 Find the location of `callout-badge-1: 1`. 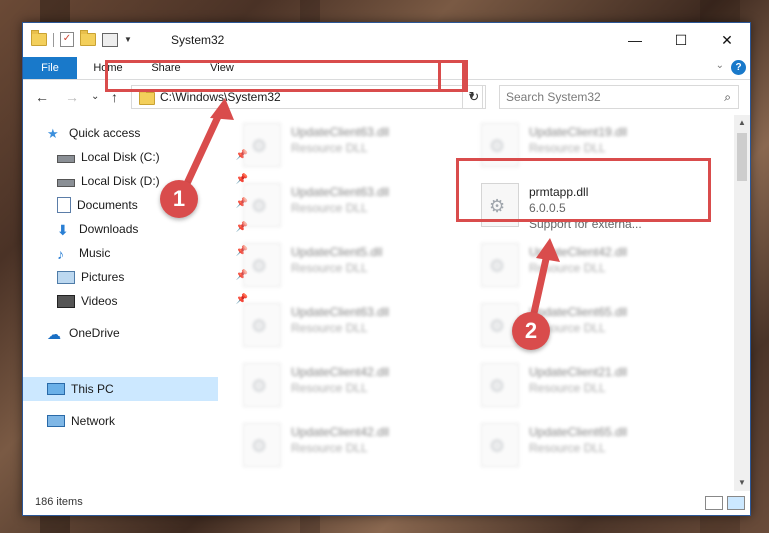

callout-badge-1: 1 is located at coordinates (179, 199).